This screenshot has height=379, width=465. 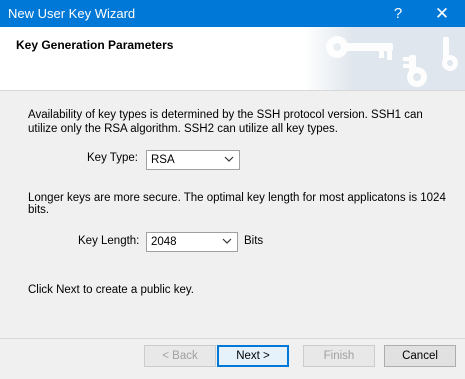 I want to click on page-heading: Key Generation Parameters, so click(x=95, y=45).